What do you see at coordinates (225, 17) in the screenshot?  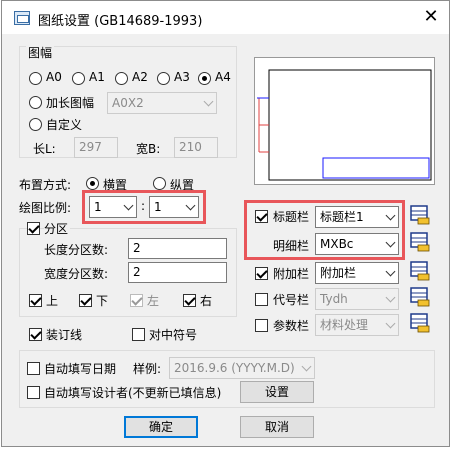 I see `title-bar: 图纸设置 (GB14689-1993) ✕` at bounding box center [225, 17].